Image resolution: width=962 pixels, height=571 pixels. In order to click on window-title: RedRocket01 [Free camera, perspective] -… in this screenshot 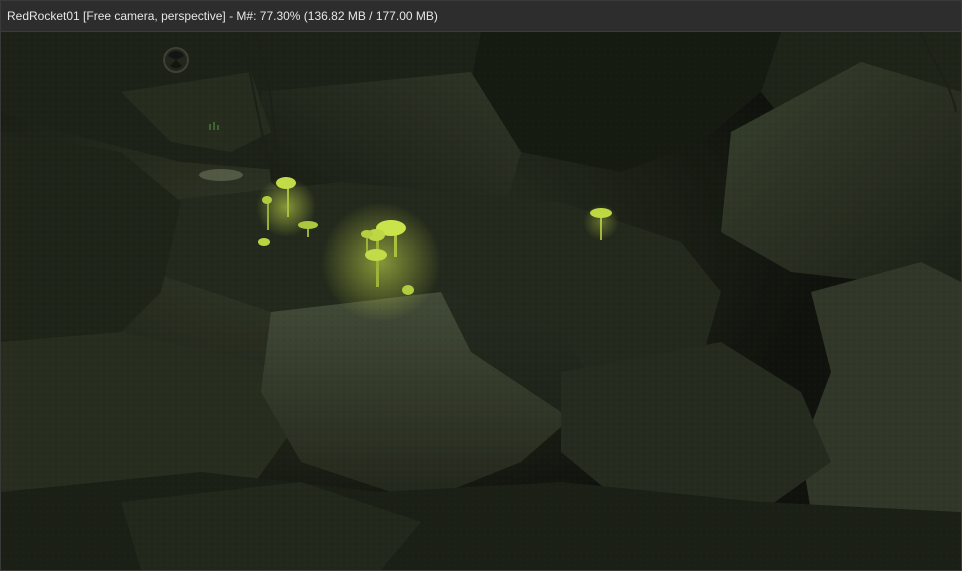, I will do `click(222, 16)`.